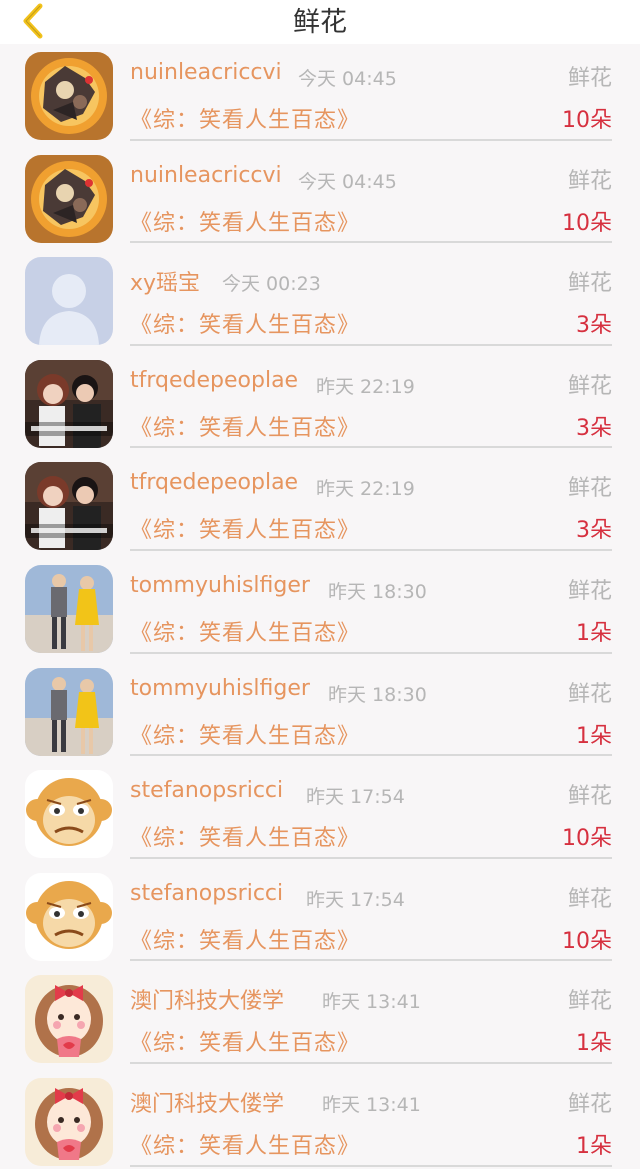 The image size is (640, 1169). Describe the element at coordinates (165, 281) in the screenshot. I see `user-name: xy瑶宝` at that location.